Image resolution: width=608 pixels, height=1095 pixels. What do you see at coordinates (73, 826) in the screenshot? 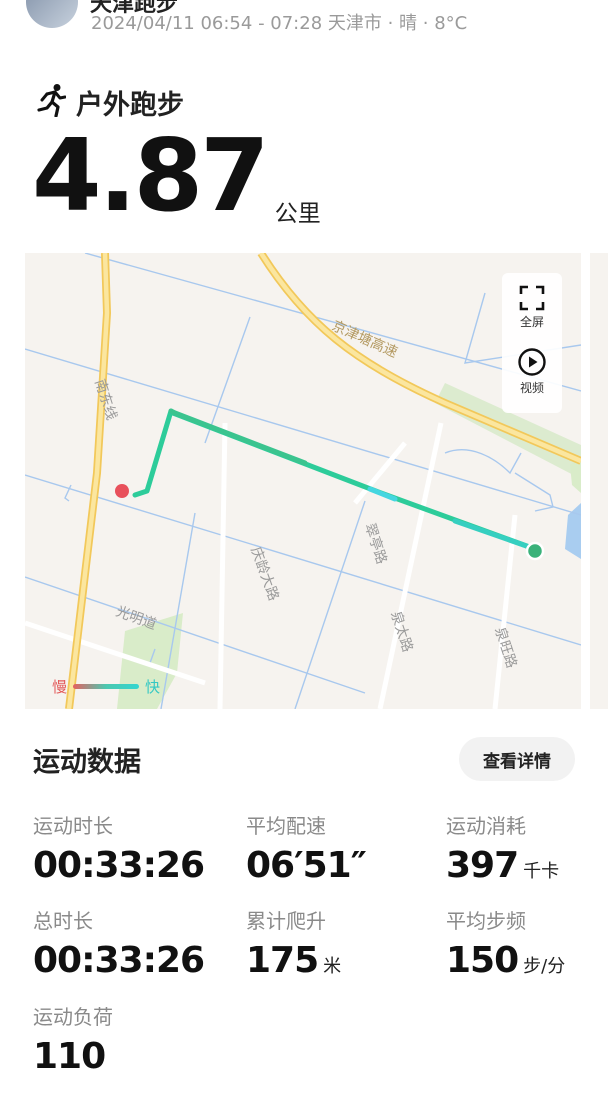
I see `stat-label: 运动时长` at bounding box center [73, 826].